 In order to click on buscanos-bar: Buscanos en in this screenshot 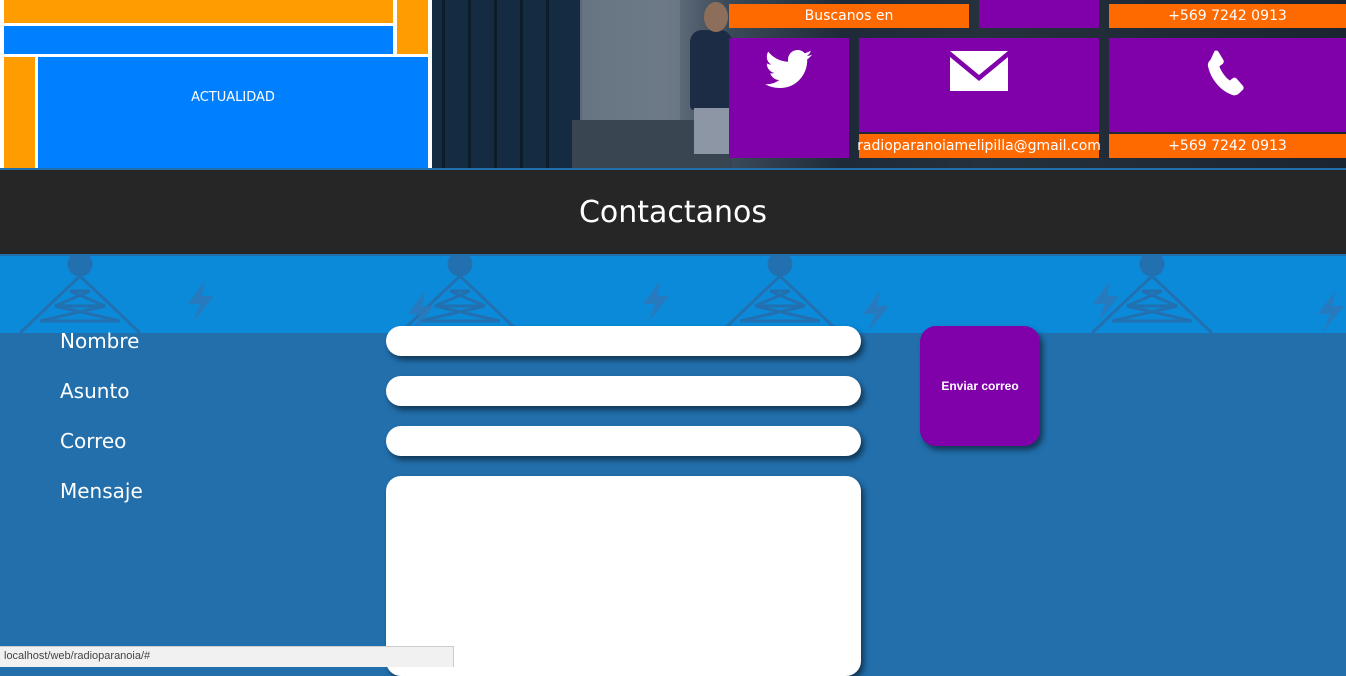, I will do `click(849, 16)`.